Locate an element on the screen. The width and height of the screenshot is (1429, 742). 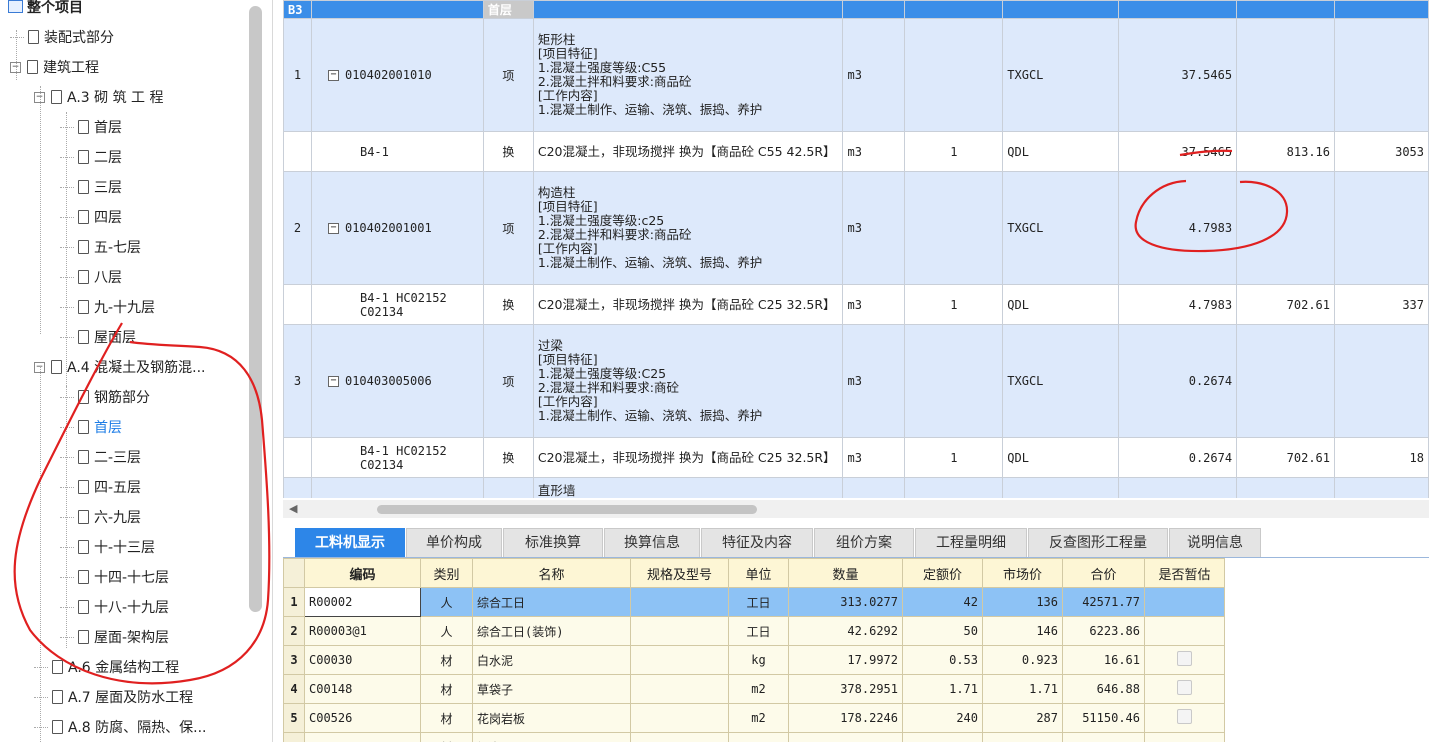
material-row: 1 R00002 人综合工日 工日 313.0277 42 136 42571.77 is located at coordinates (754, 602).